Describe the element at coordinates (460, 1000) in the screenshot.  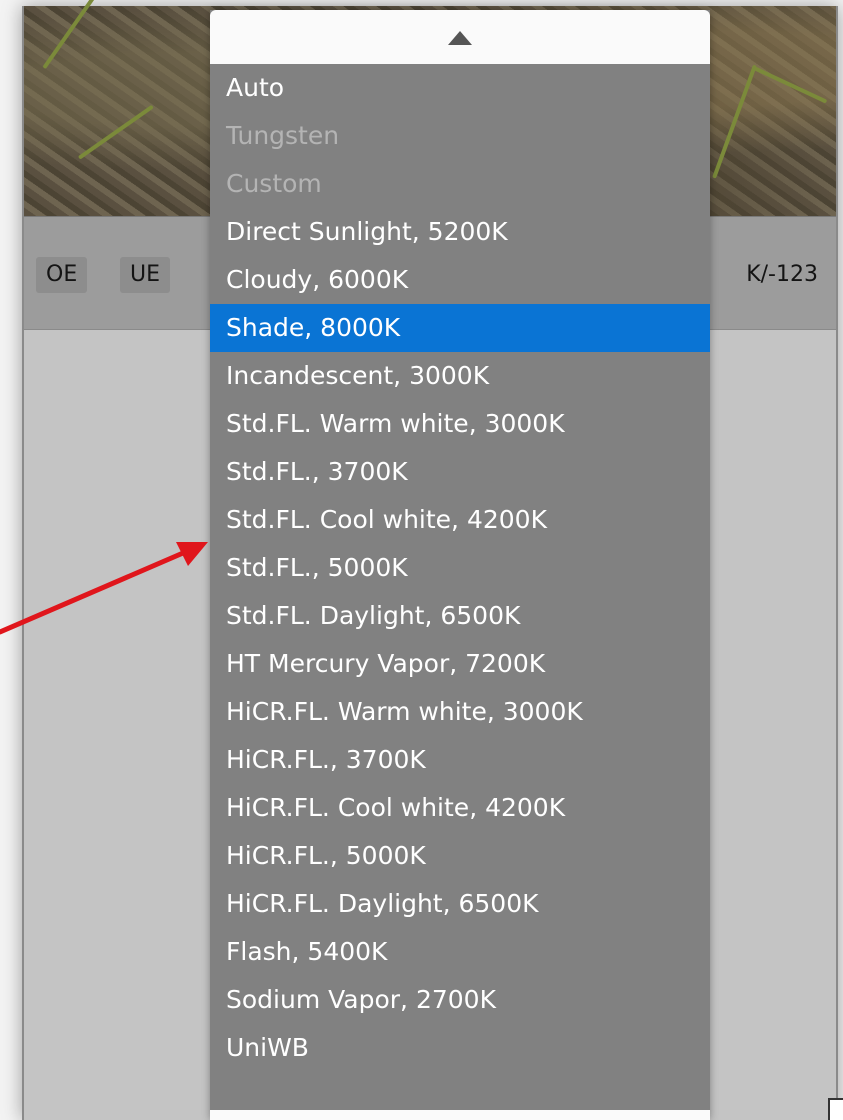
I see `menu-item: Sodium Vapor, 2700K` at that location.